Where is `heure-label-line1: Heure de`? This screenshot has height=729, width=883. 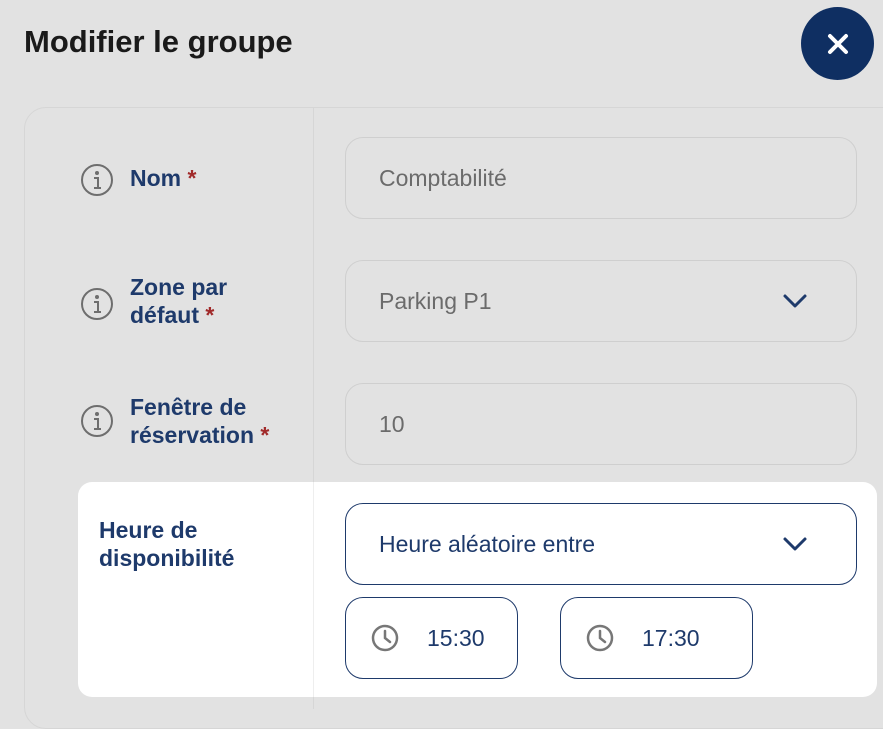 heure-label-line1: Heure de is located at coordinates (148, 530).